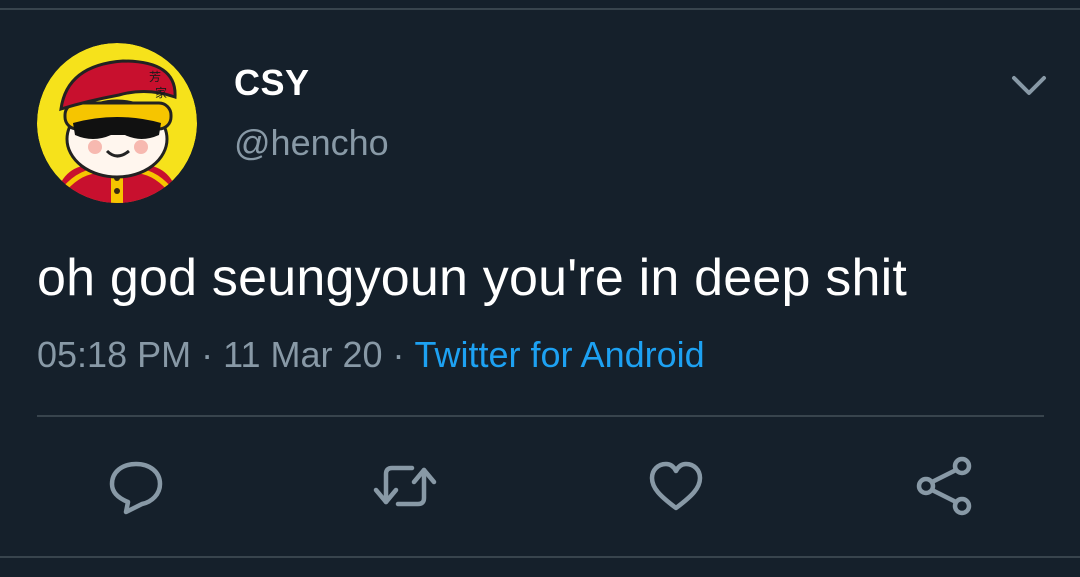  I want to click on reply-button, so click(136, 486).